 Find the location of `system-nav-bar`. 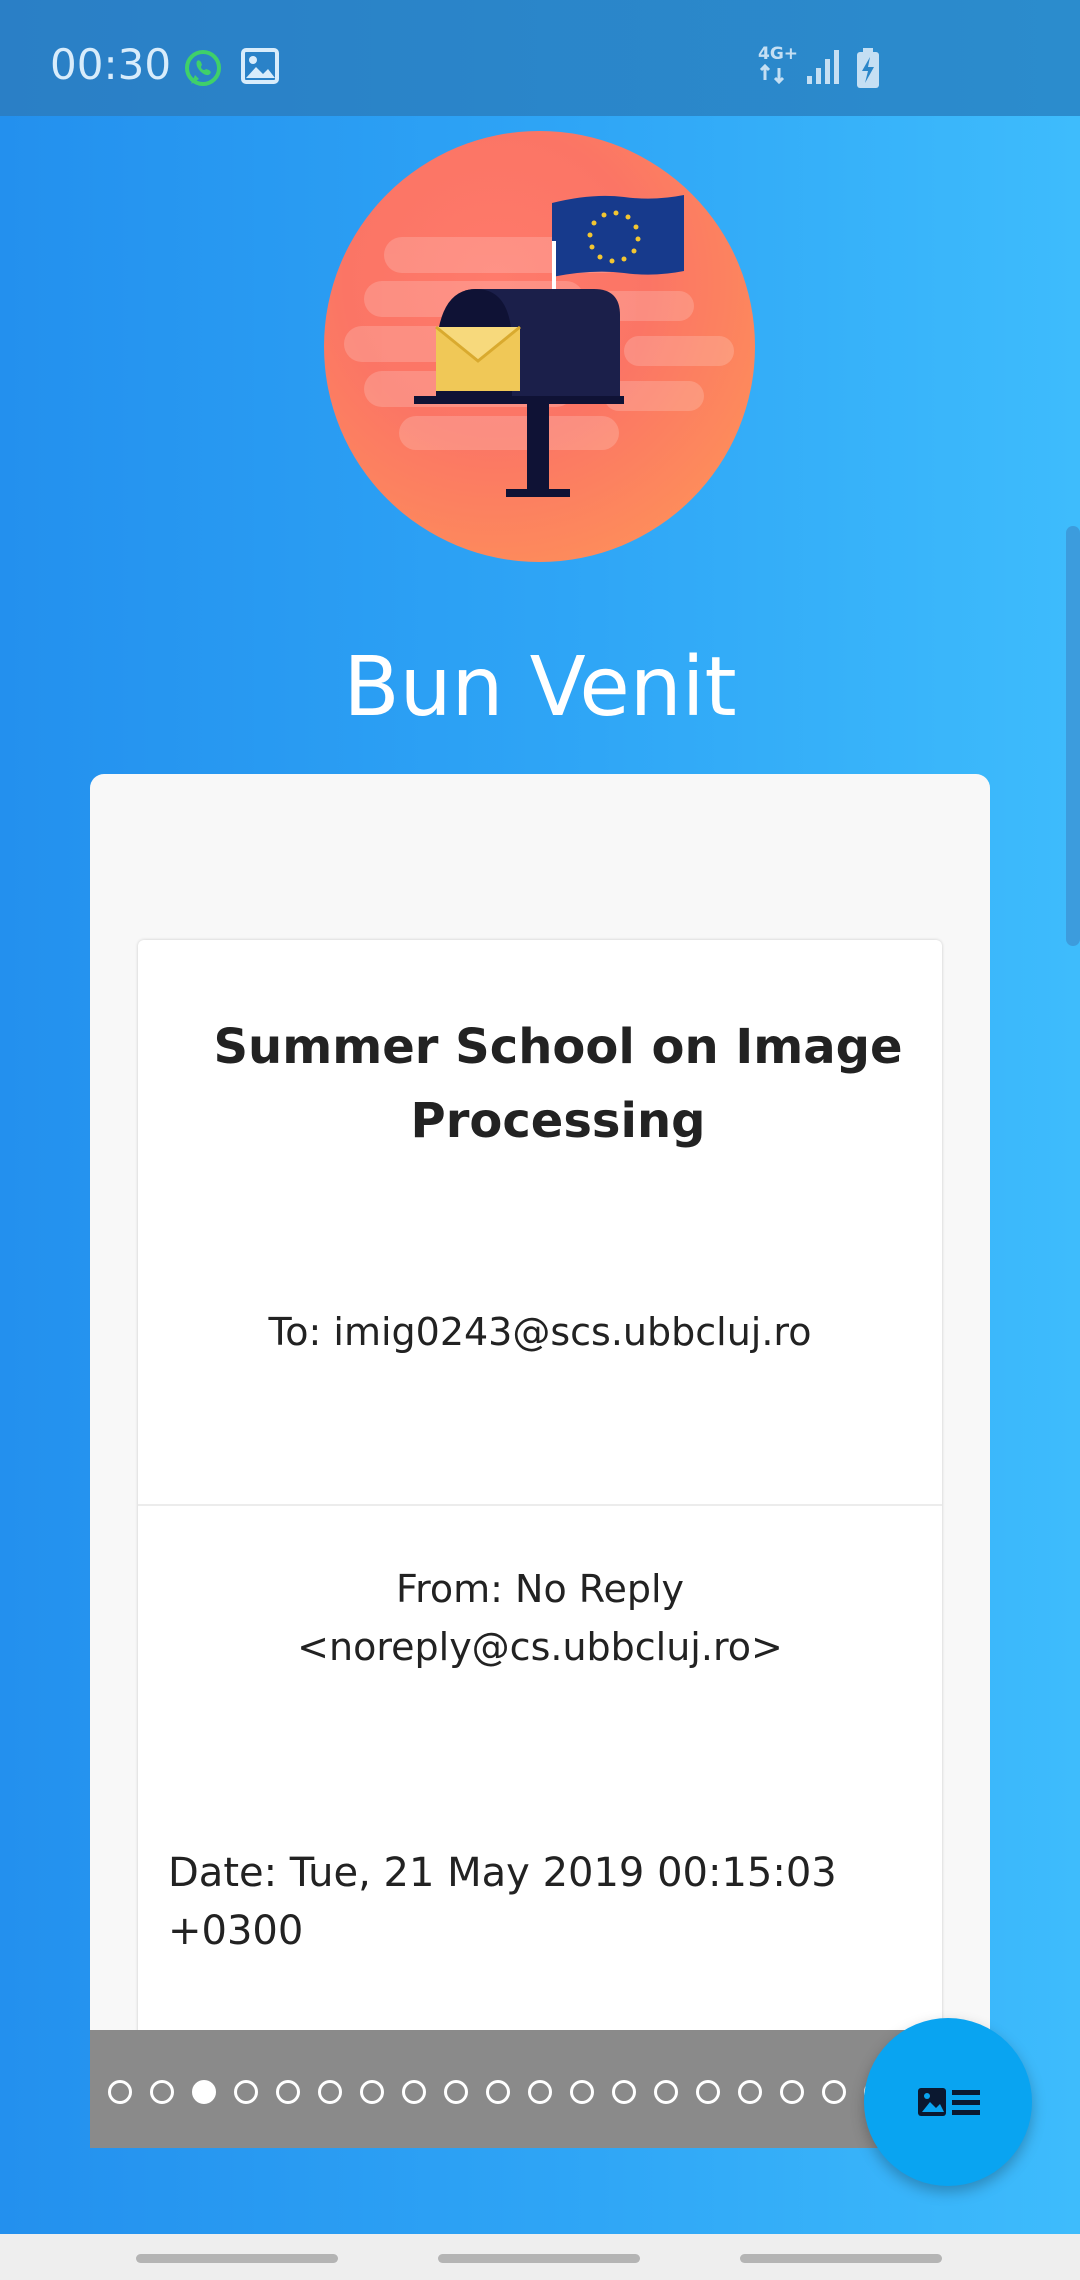

system-nav-bar is located at coordinates (540, 2257).